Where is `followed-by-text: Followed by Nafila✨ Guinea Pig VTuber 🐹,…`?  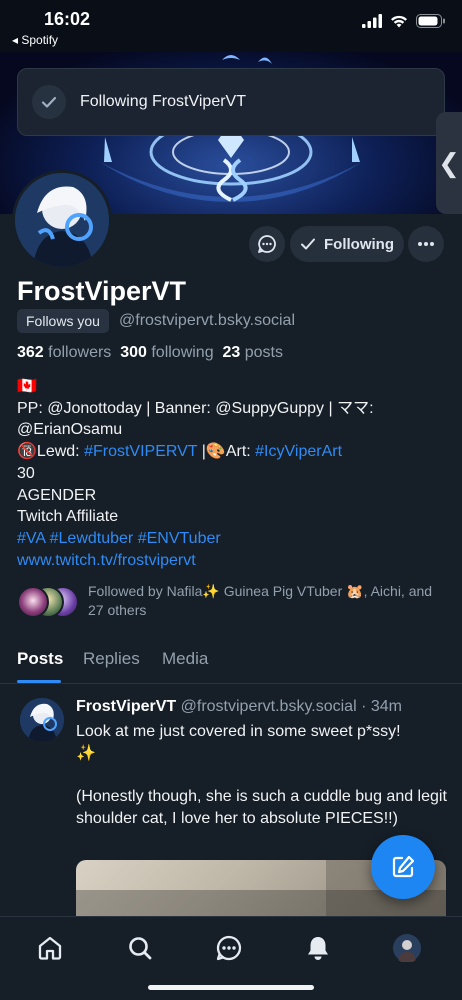 followed-by-text: Followed by Nafila✨ Guinea Pig VTuber 🐹,… is located at coordinates (268, 601).